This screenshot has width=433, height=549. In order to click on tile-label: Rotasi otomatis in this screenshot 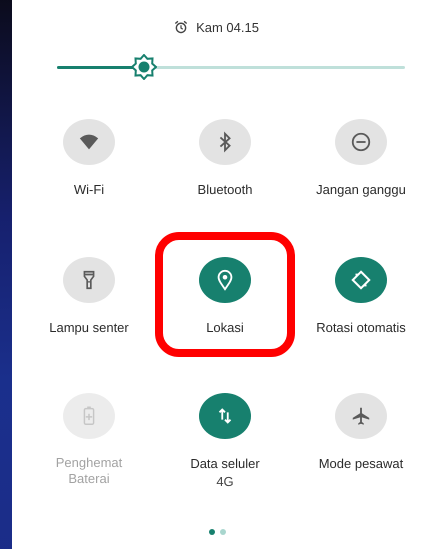, I will do `click(361, 327)`.